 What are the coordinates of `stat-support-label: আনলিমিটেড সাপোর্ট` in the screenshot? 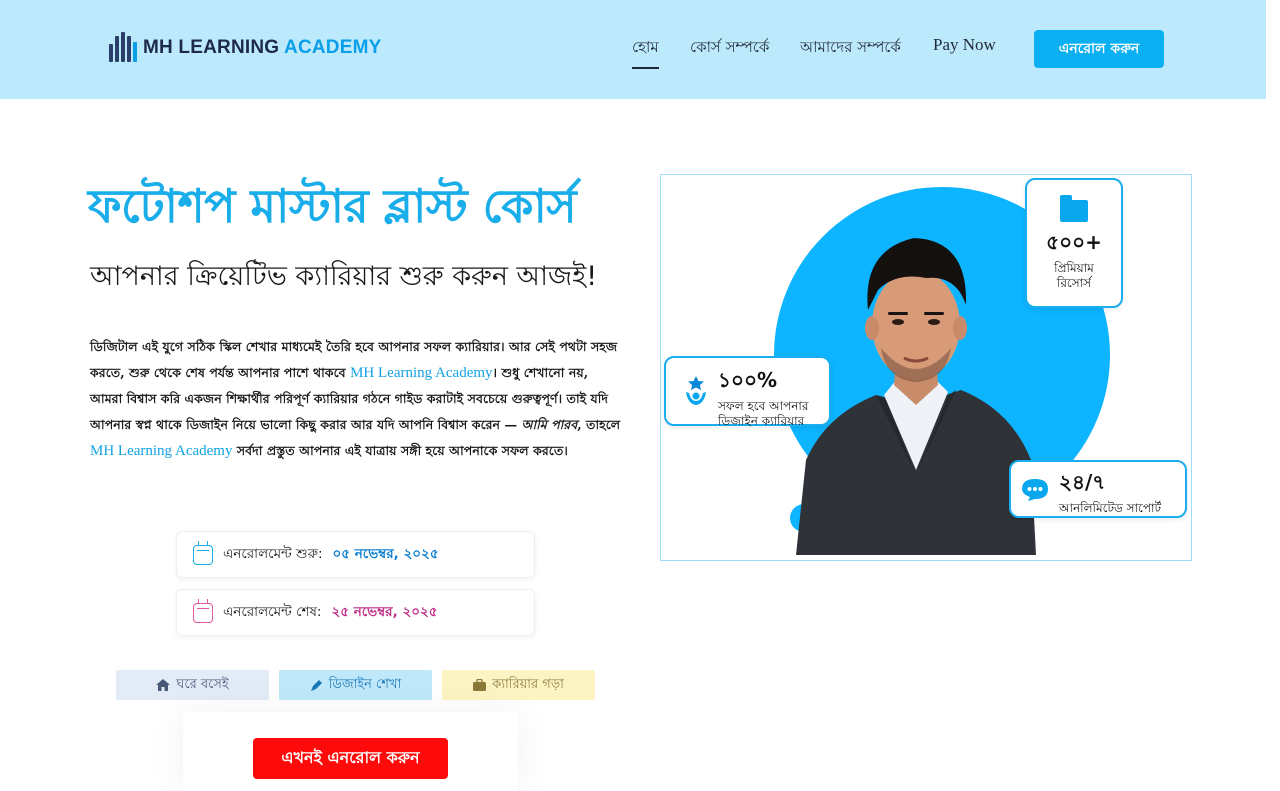 It's located at (1110, 508).